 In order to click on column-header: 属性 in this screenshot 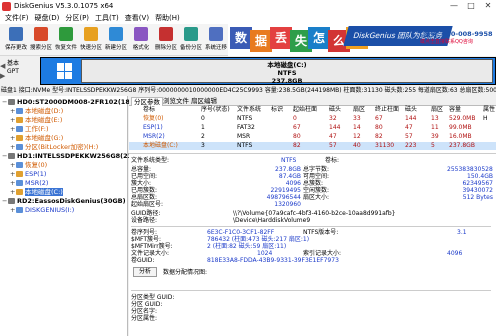, I will do `click(489, 110)`.